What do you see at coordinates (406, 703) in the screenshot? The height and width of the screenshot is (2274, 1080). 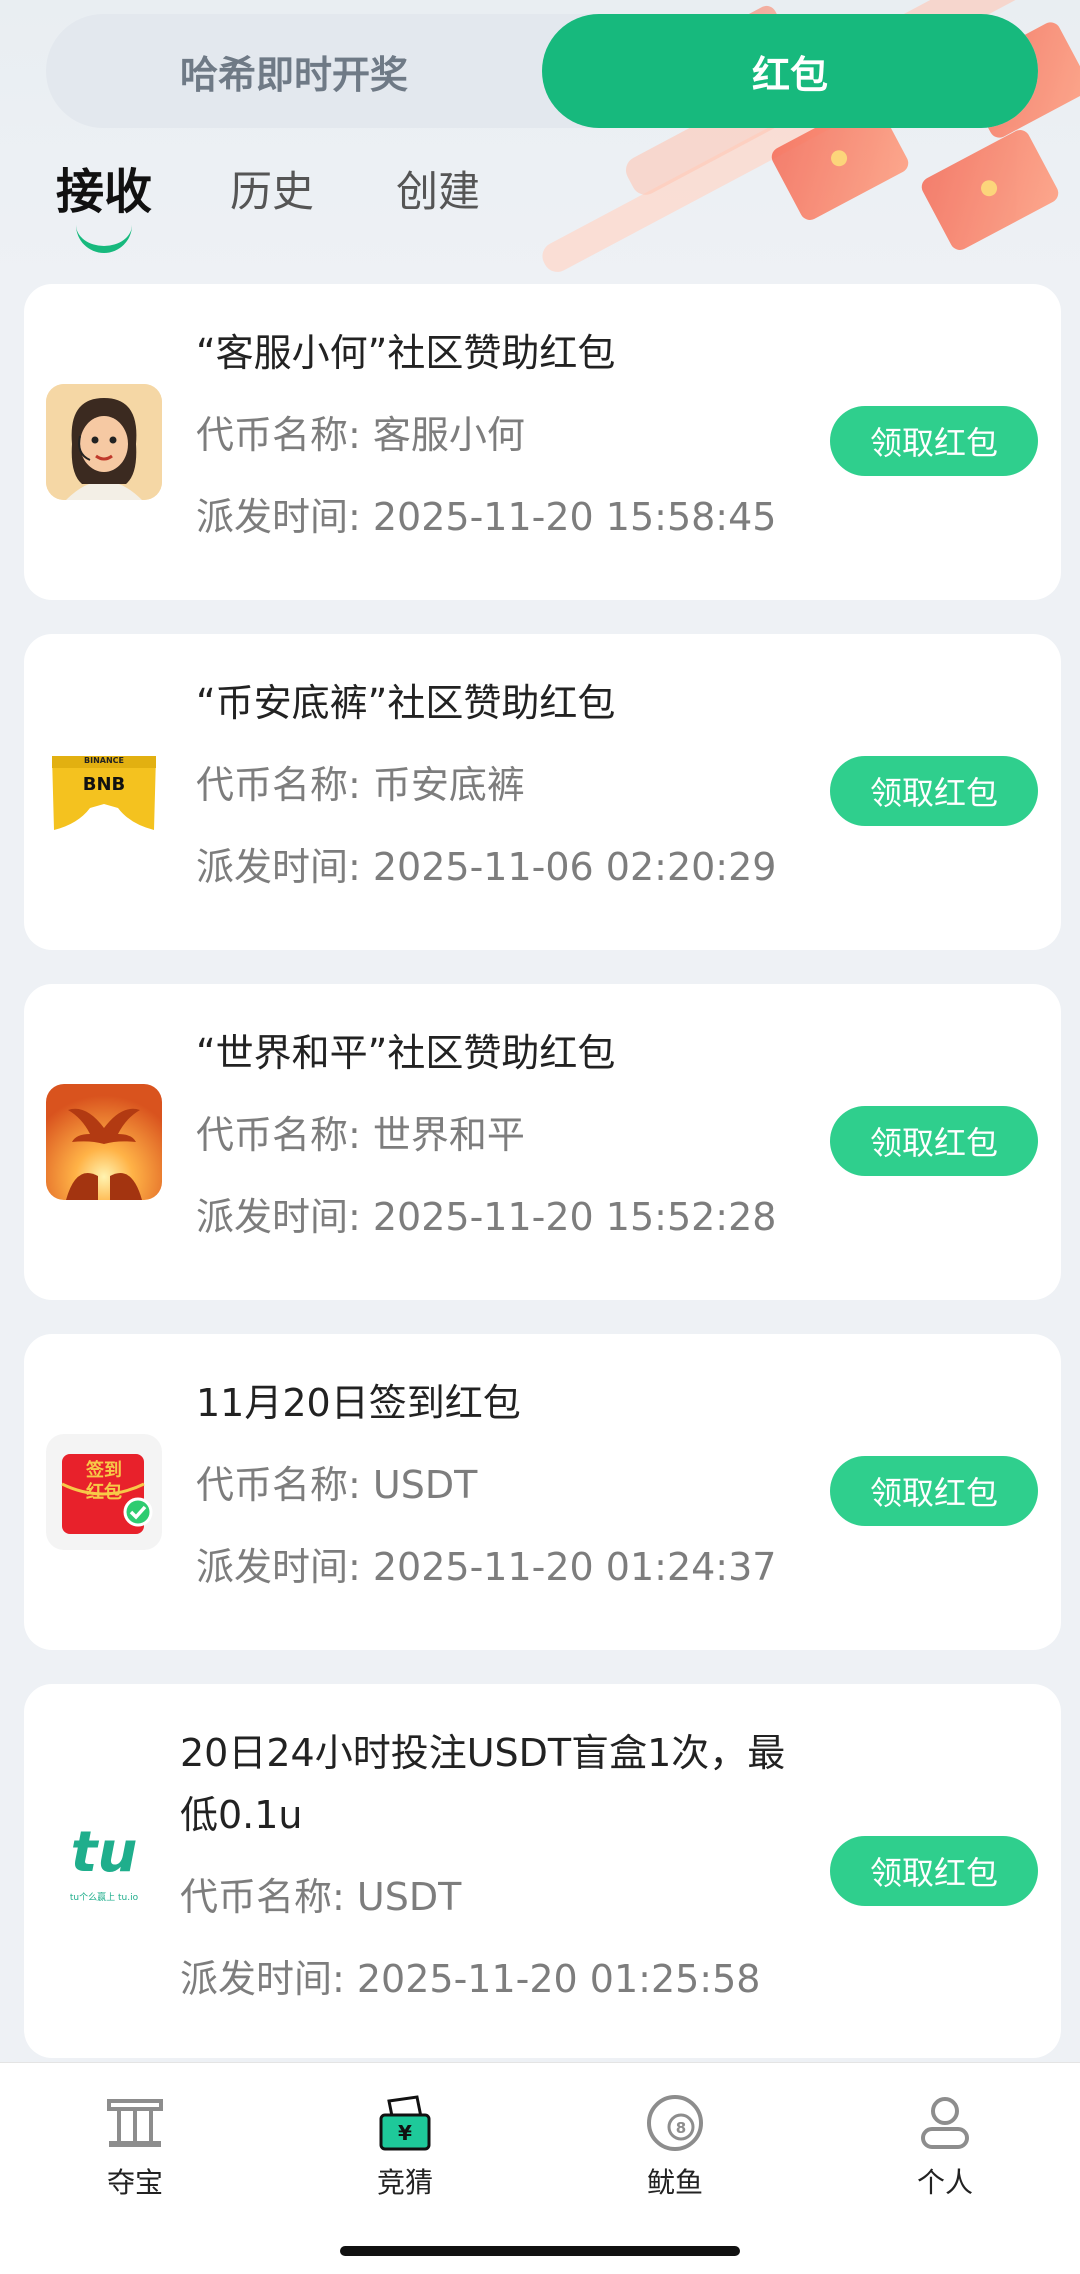 I see `card-title: “币安底裤”社区赞助红包` at bounding box center [406, 703].